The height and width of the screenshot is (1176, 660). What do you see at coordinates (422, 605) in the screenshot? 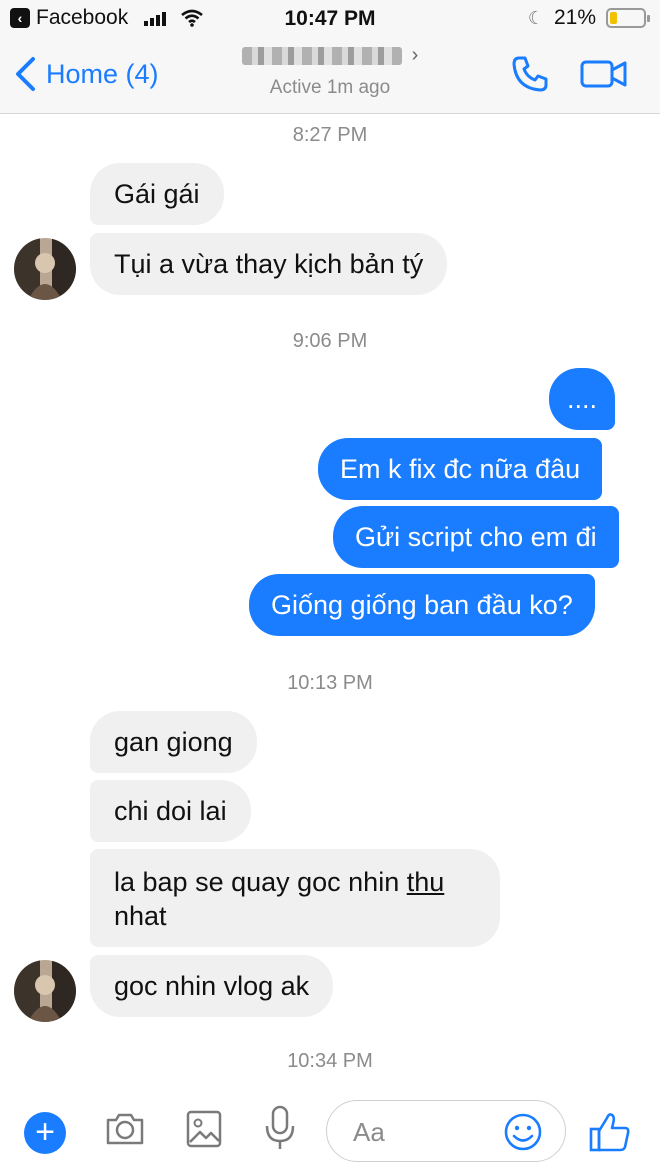
I see `outgoing-message: Giống giống ban đầu ko?` at bounding box center [422, 605].